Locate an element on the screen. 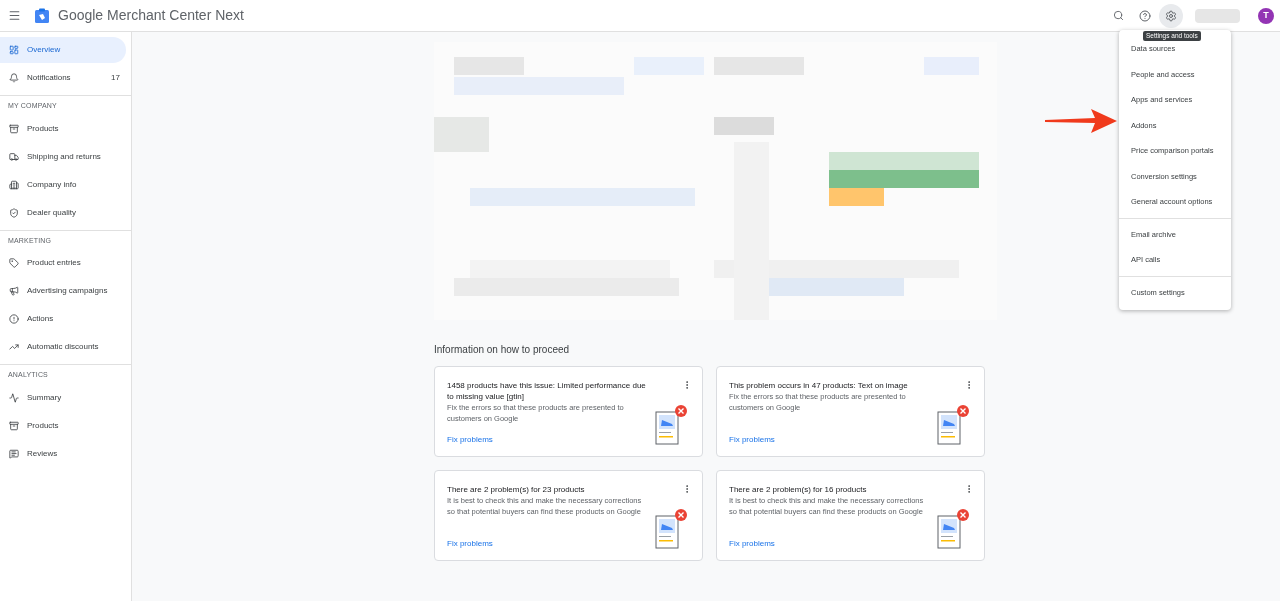 The image size is (1280, 601). card-title: This problem occurs in 47 products: Text on image is located at coordinates (819, 385).